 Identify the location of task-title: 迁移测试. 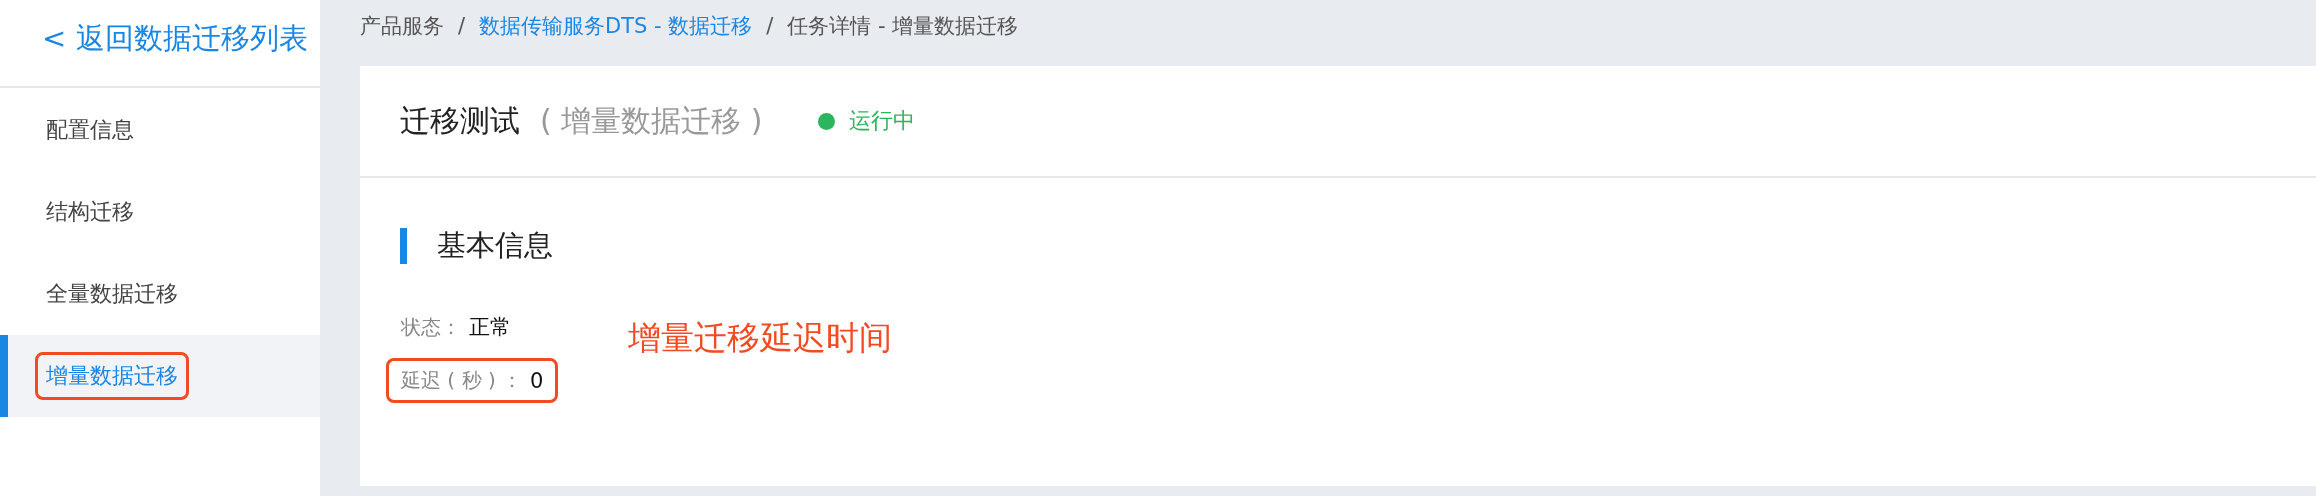
(460, 120).